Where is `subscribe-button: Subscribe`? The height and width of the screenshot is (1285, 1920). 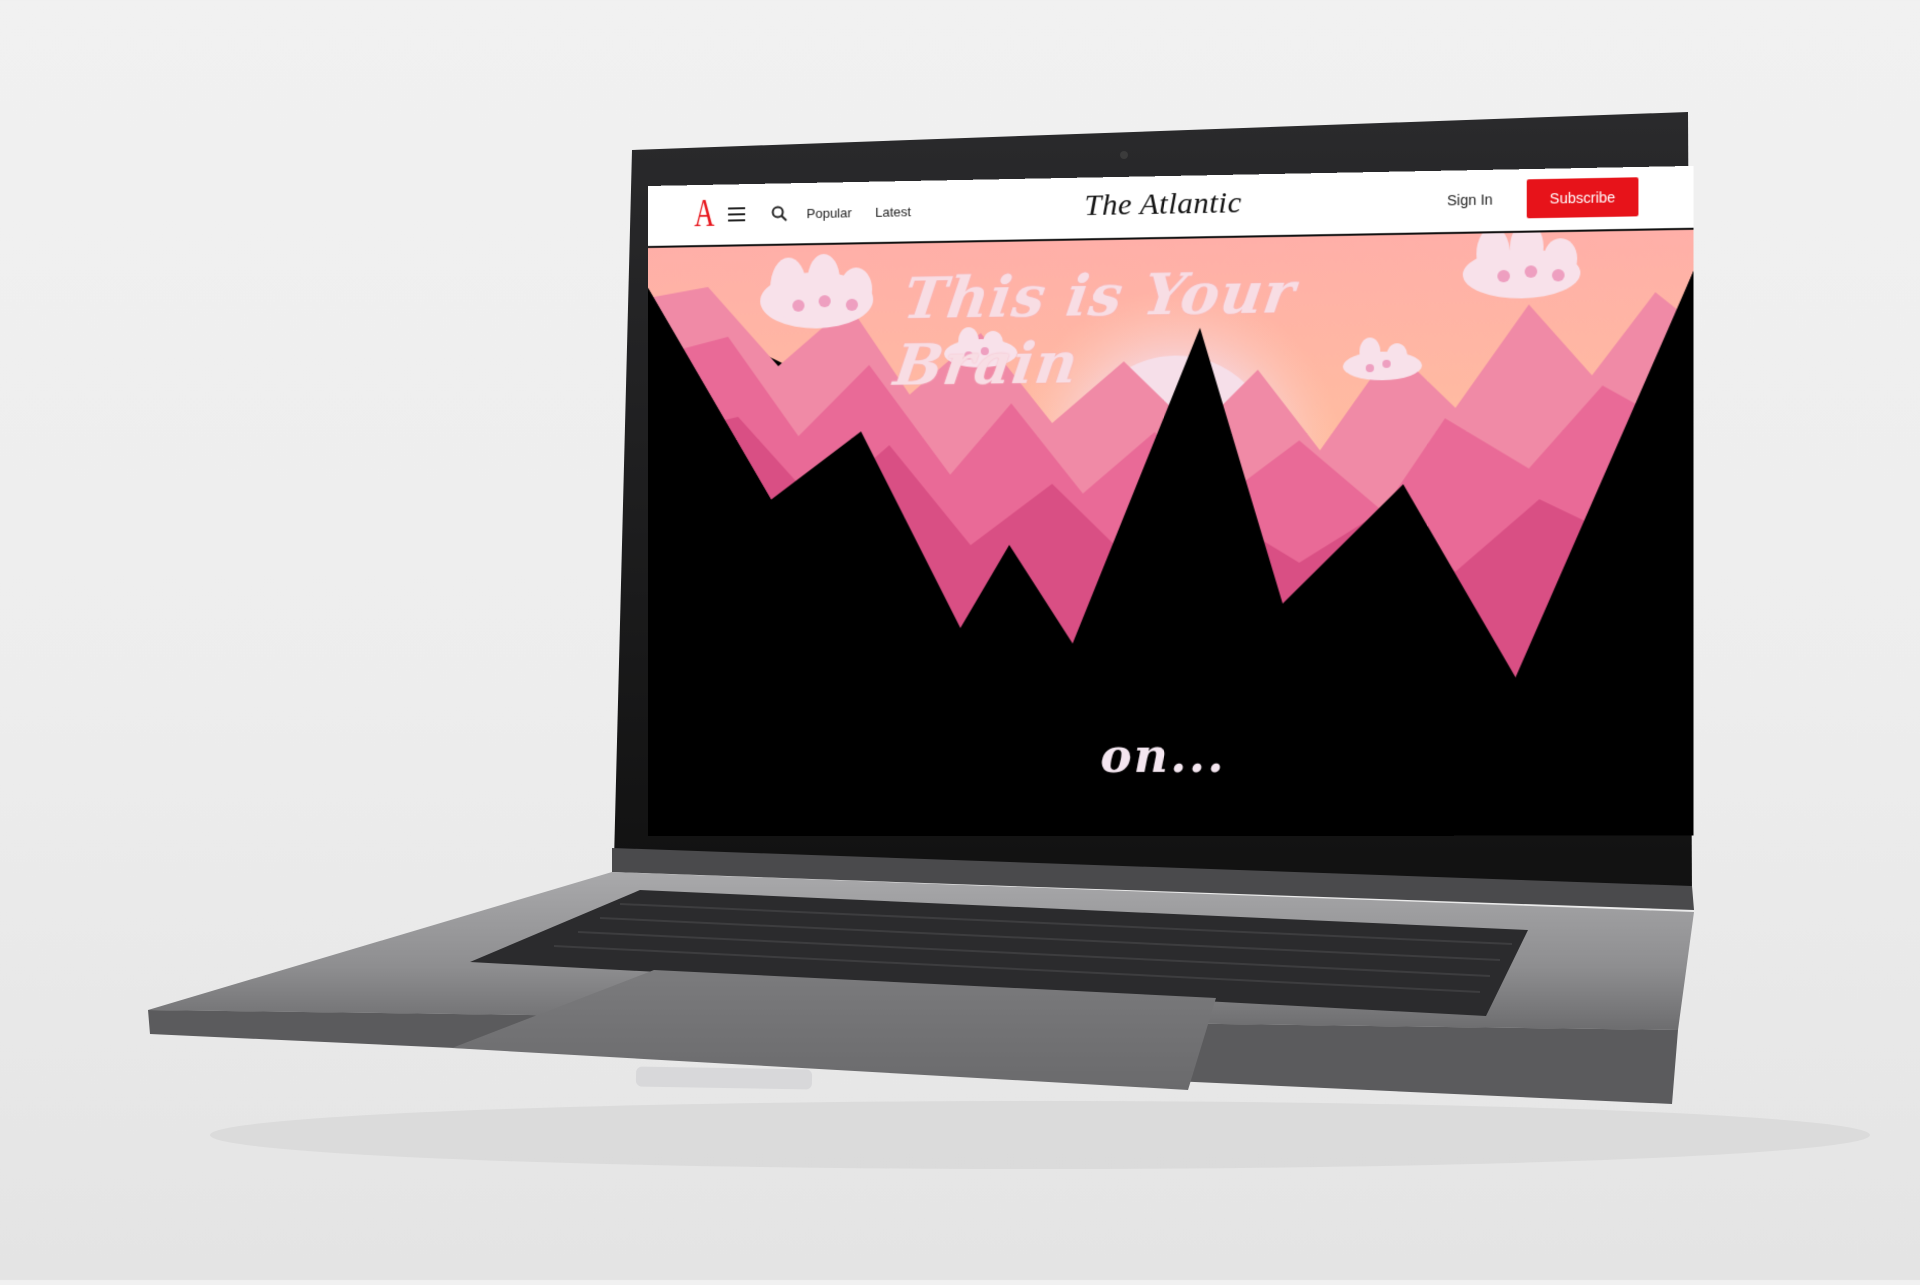
subscribe-button: Subscribe is located at coordinates (1582, 198).